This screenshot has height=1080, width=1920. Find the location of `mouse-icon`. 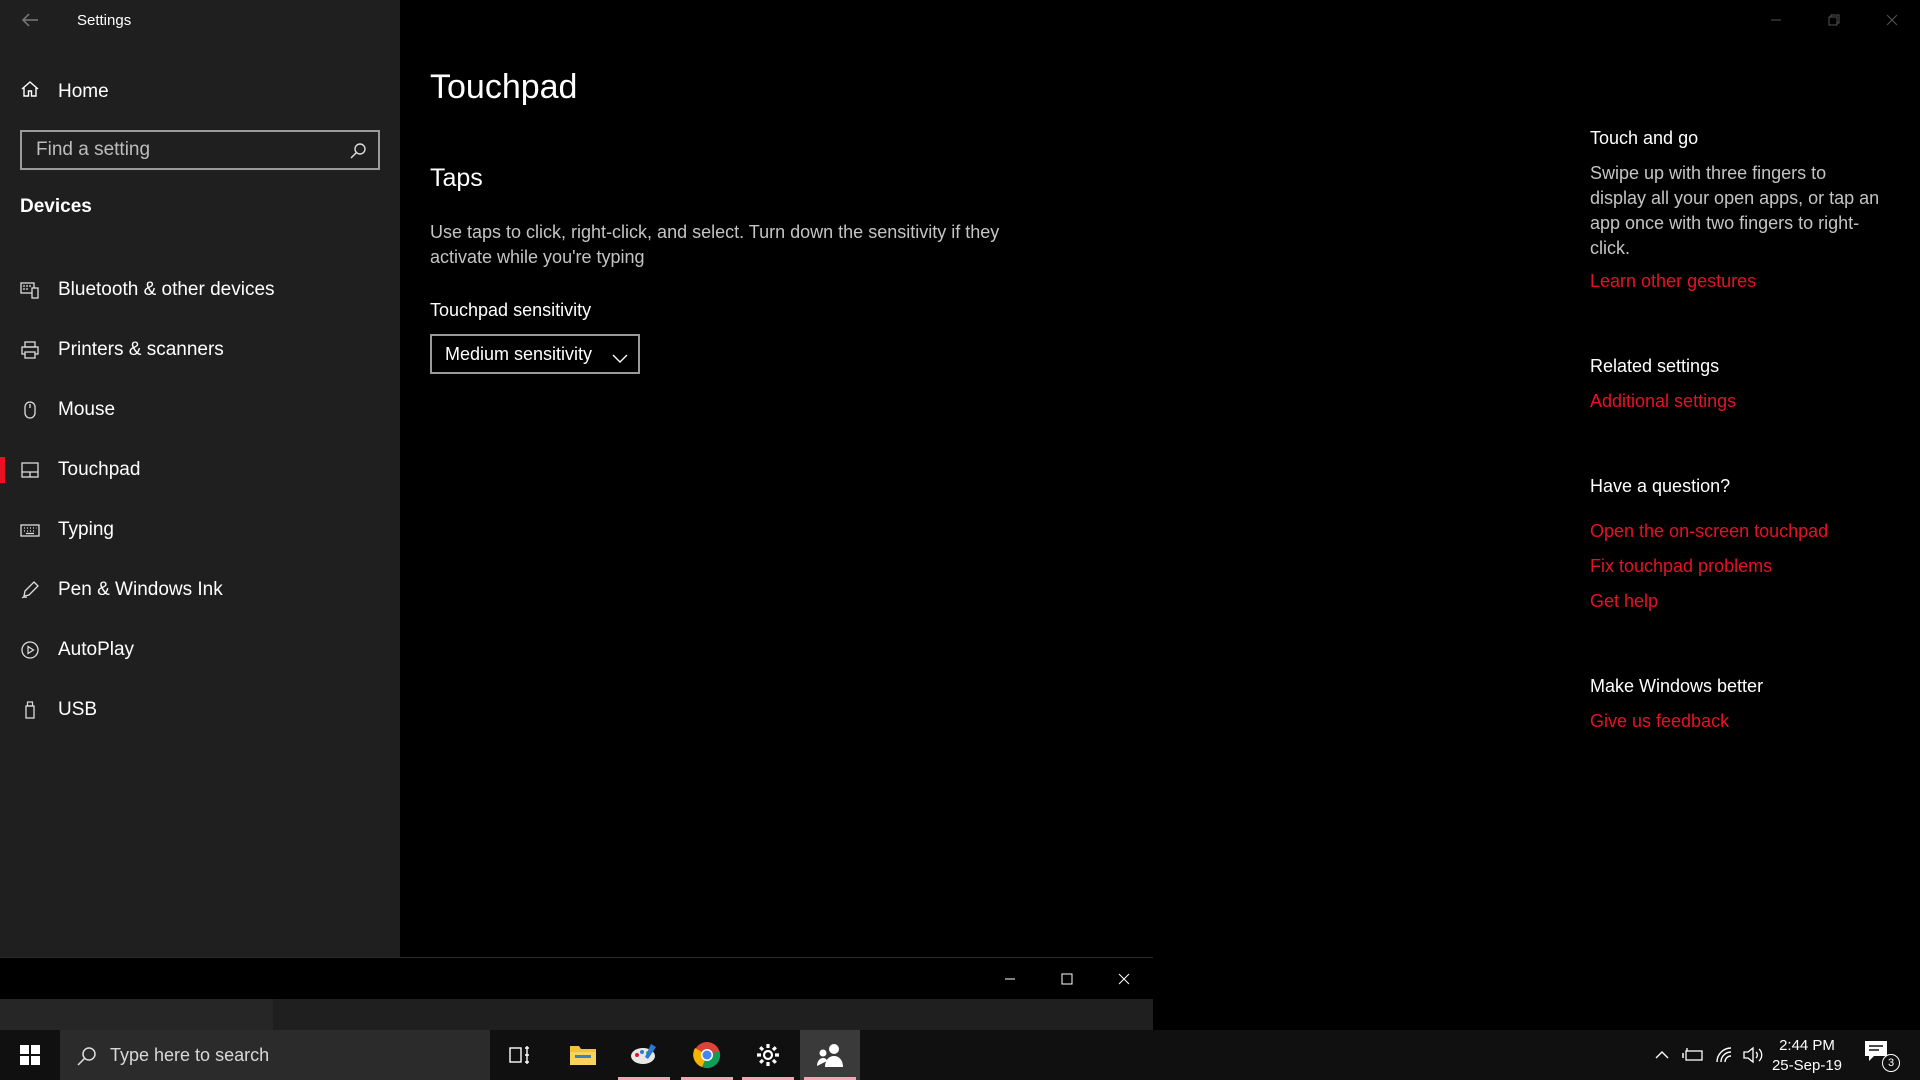

mouse-icon is located at coordinates (30, 410).